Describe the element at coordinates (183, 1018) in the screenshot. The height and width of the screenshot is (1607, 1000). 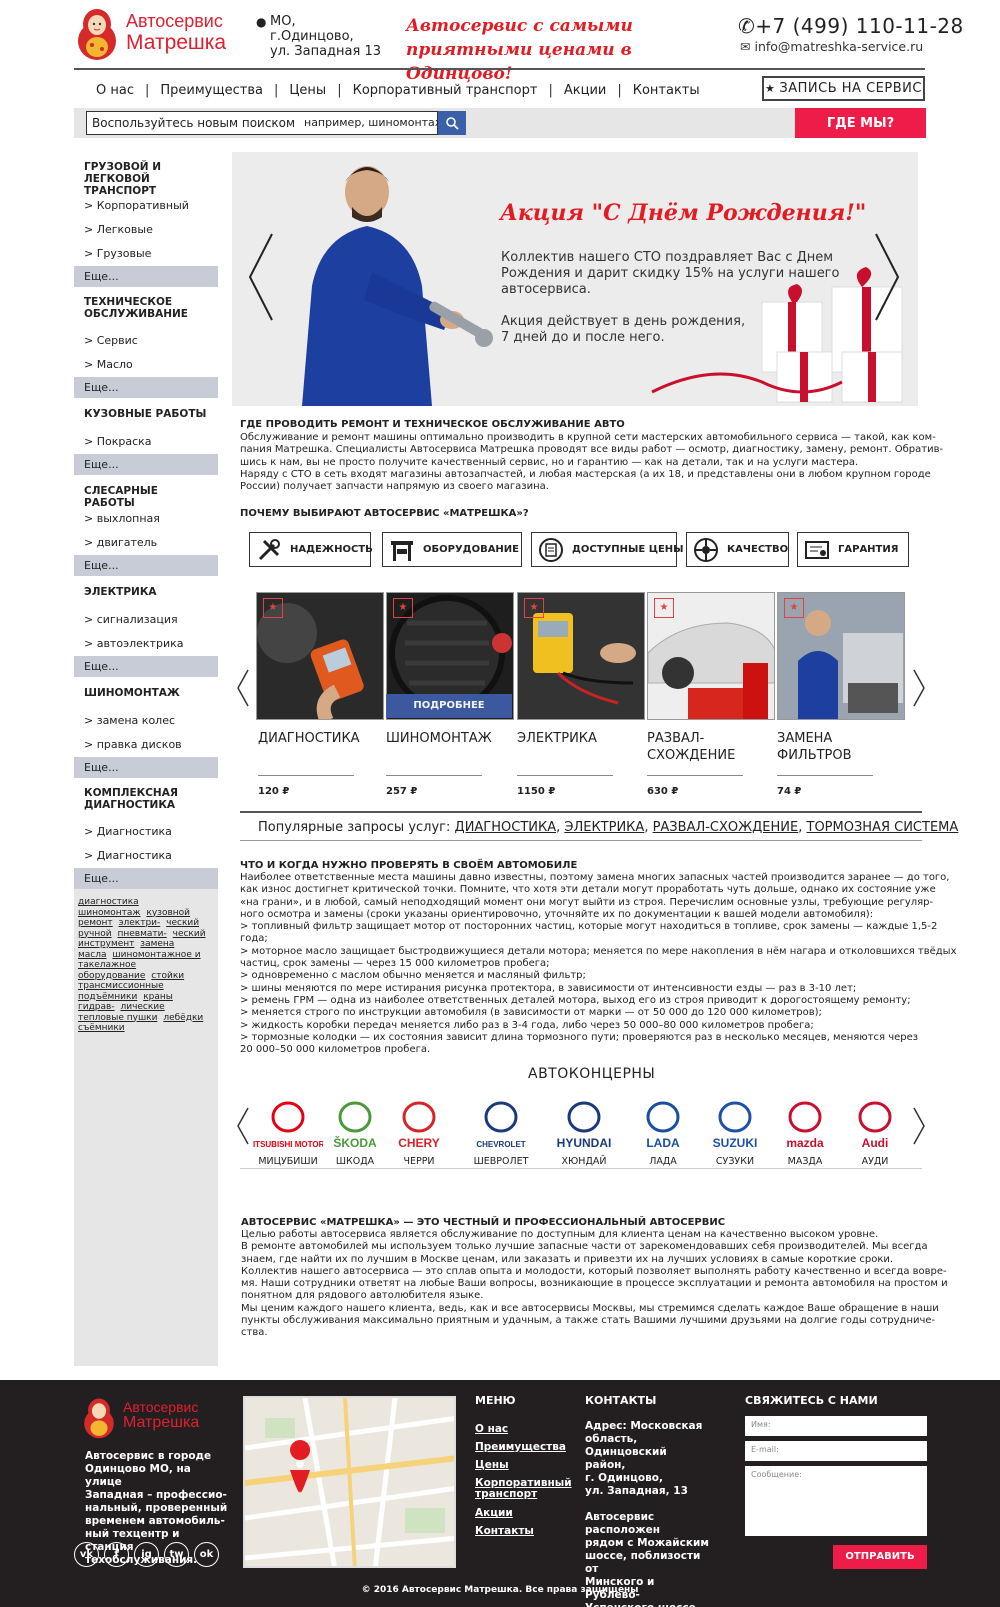
I see `tag-link: лебёдки` at that location.